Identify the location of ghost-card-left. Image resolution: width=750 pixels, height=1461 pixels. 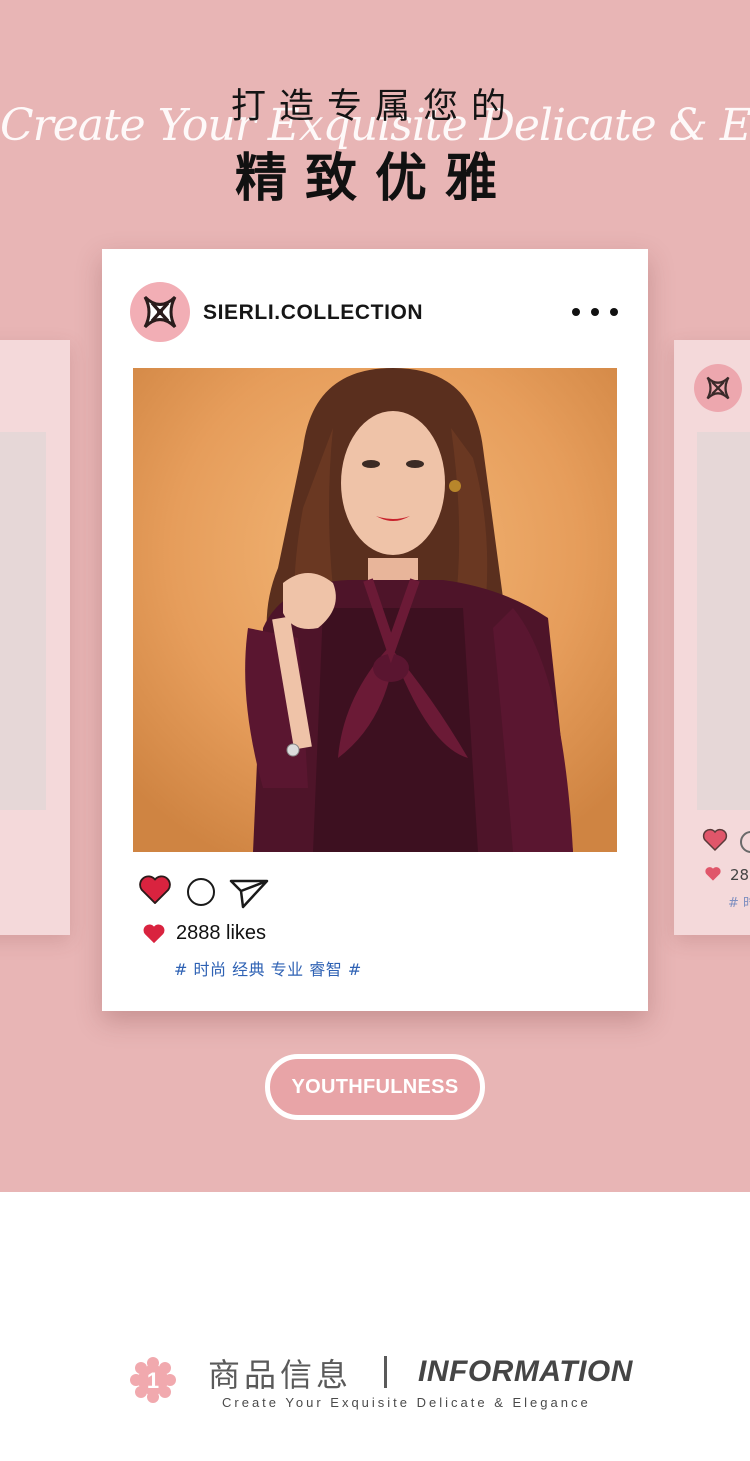
(35, 637).